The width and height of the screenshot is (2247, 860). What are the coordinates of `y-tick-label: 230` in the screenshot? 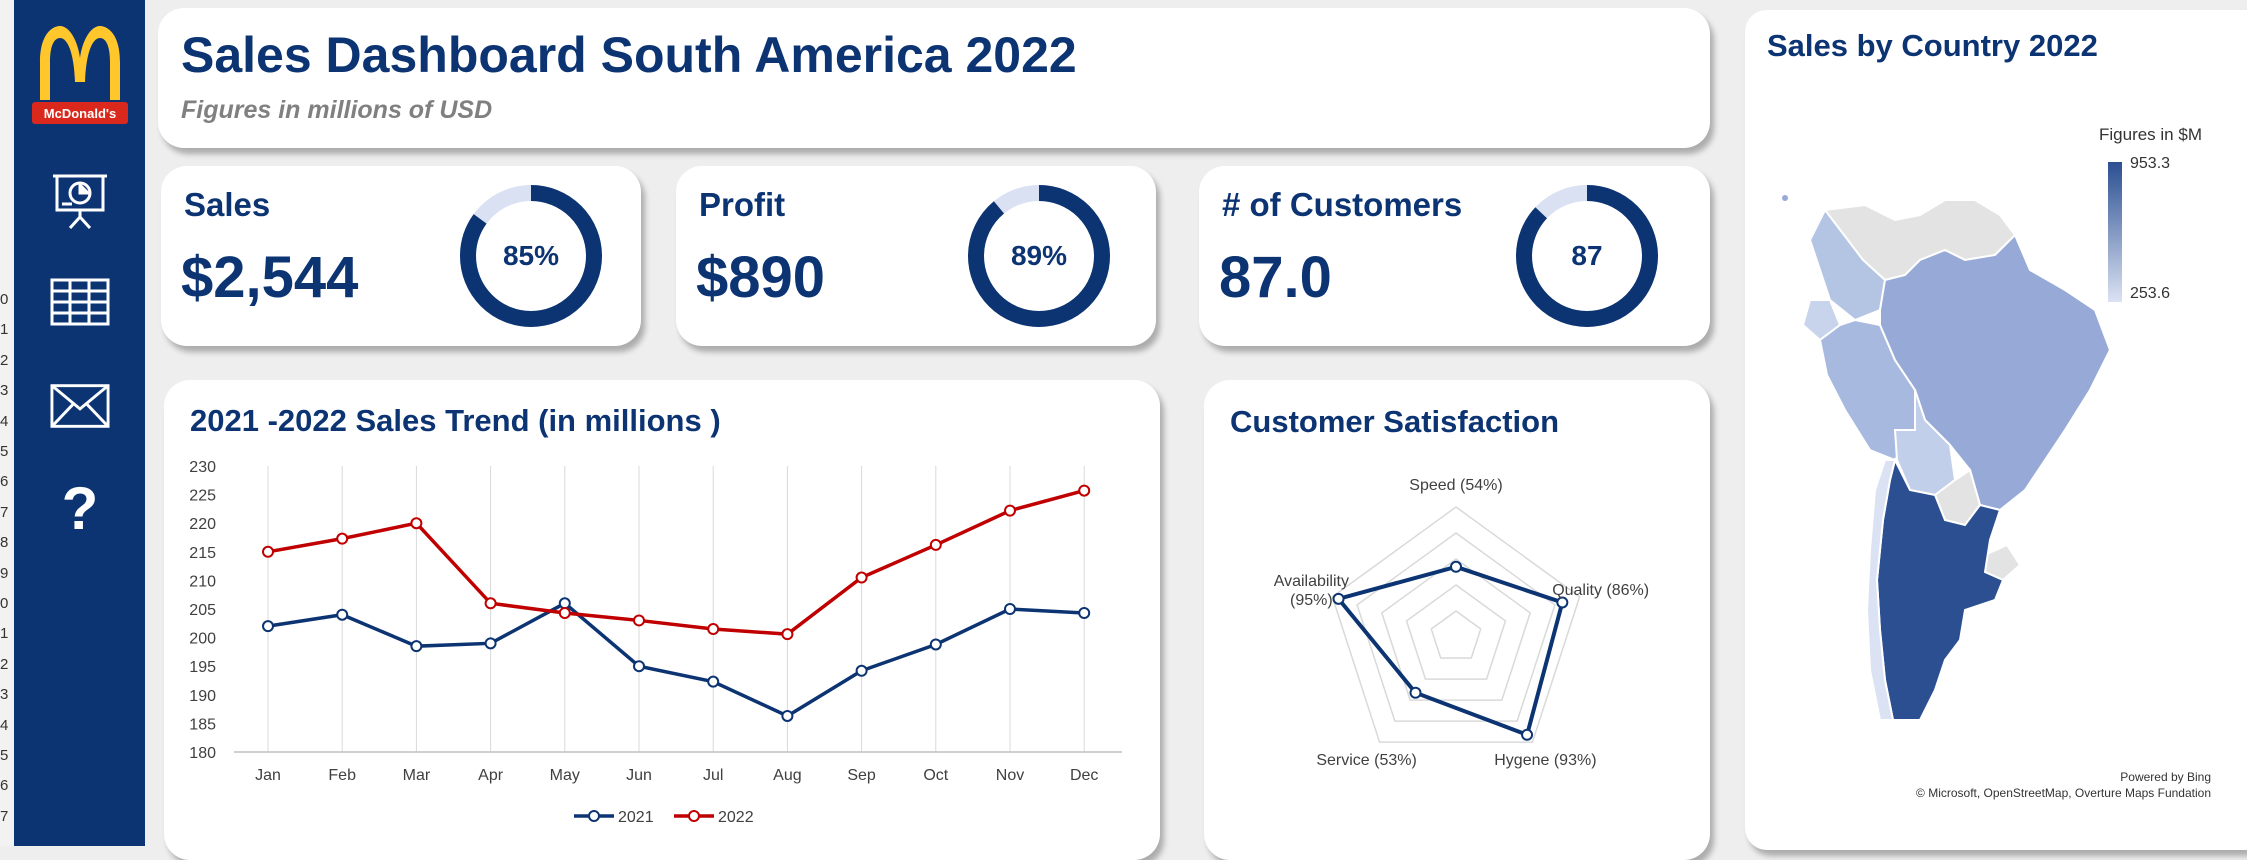 It's located at (202, 467).